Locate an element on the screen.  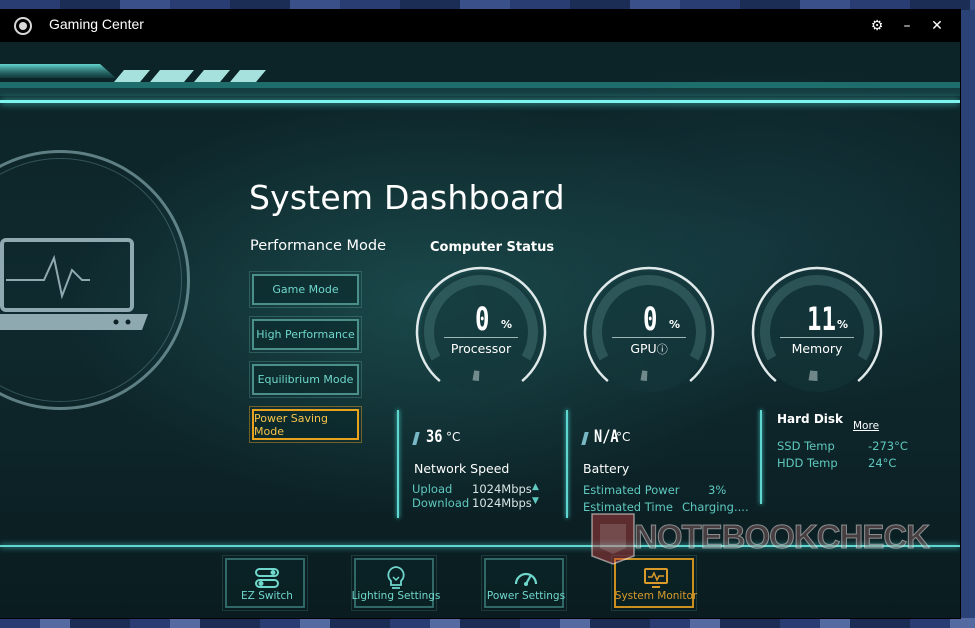
app-logo-icon is located at coordinates (23, 26).